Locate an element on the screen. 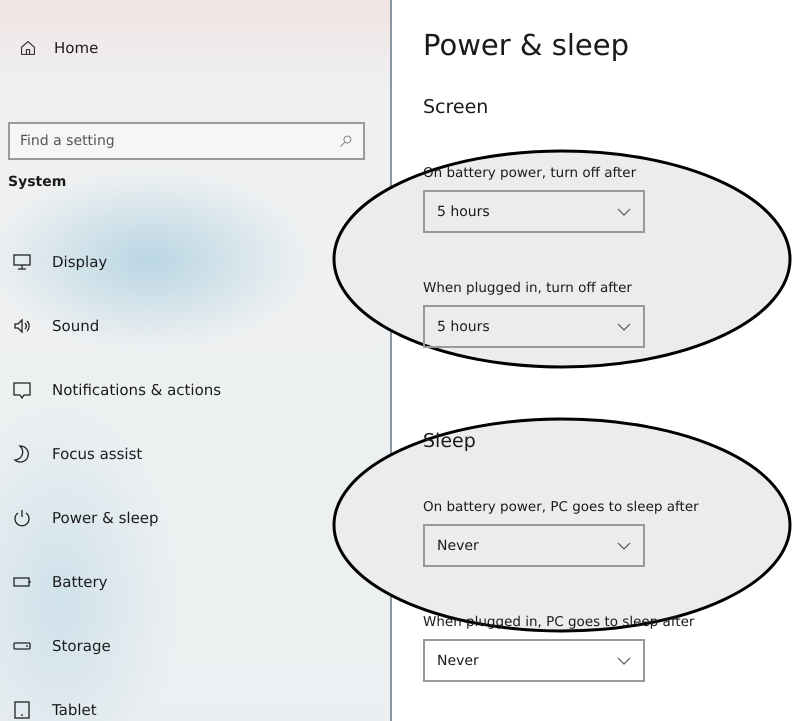  nav-item: Power & sleep is located at coordinates (85, 518).